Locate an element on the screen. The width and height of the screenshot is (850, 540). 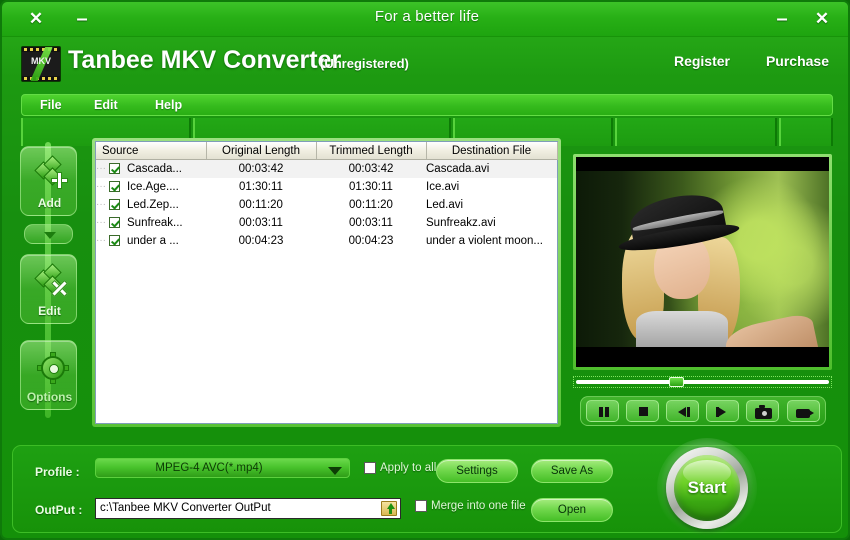
options-button: Options is located at coordinates (48, 375).